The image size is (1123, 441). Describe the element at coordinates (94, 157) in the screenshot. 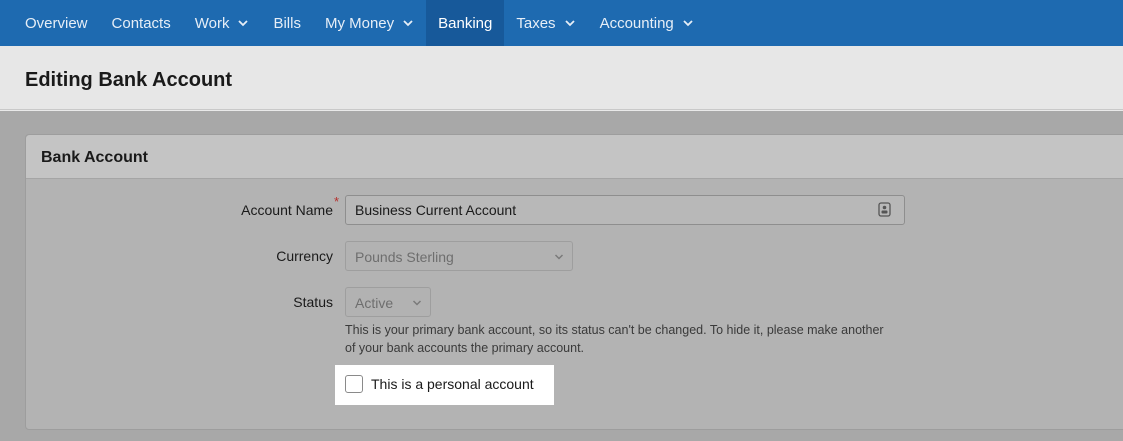

I see `panel-title: Bank Account` at that location.